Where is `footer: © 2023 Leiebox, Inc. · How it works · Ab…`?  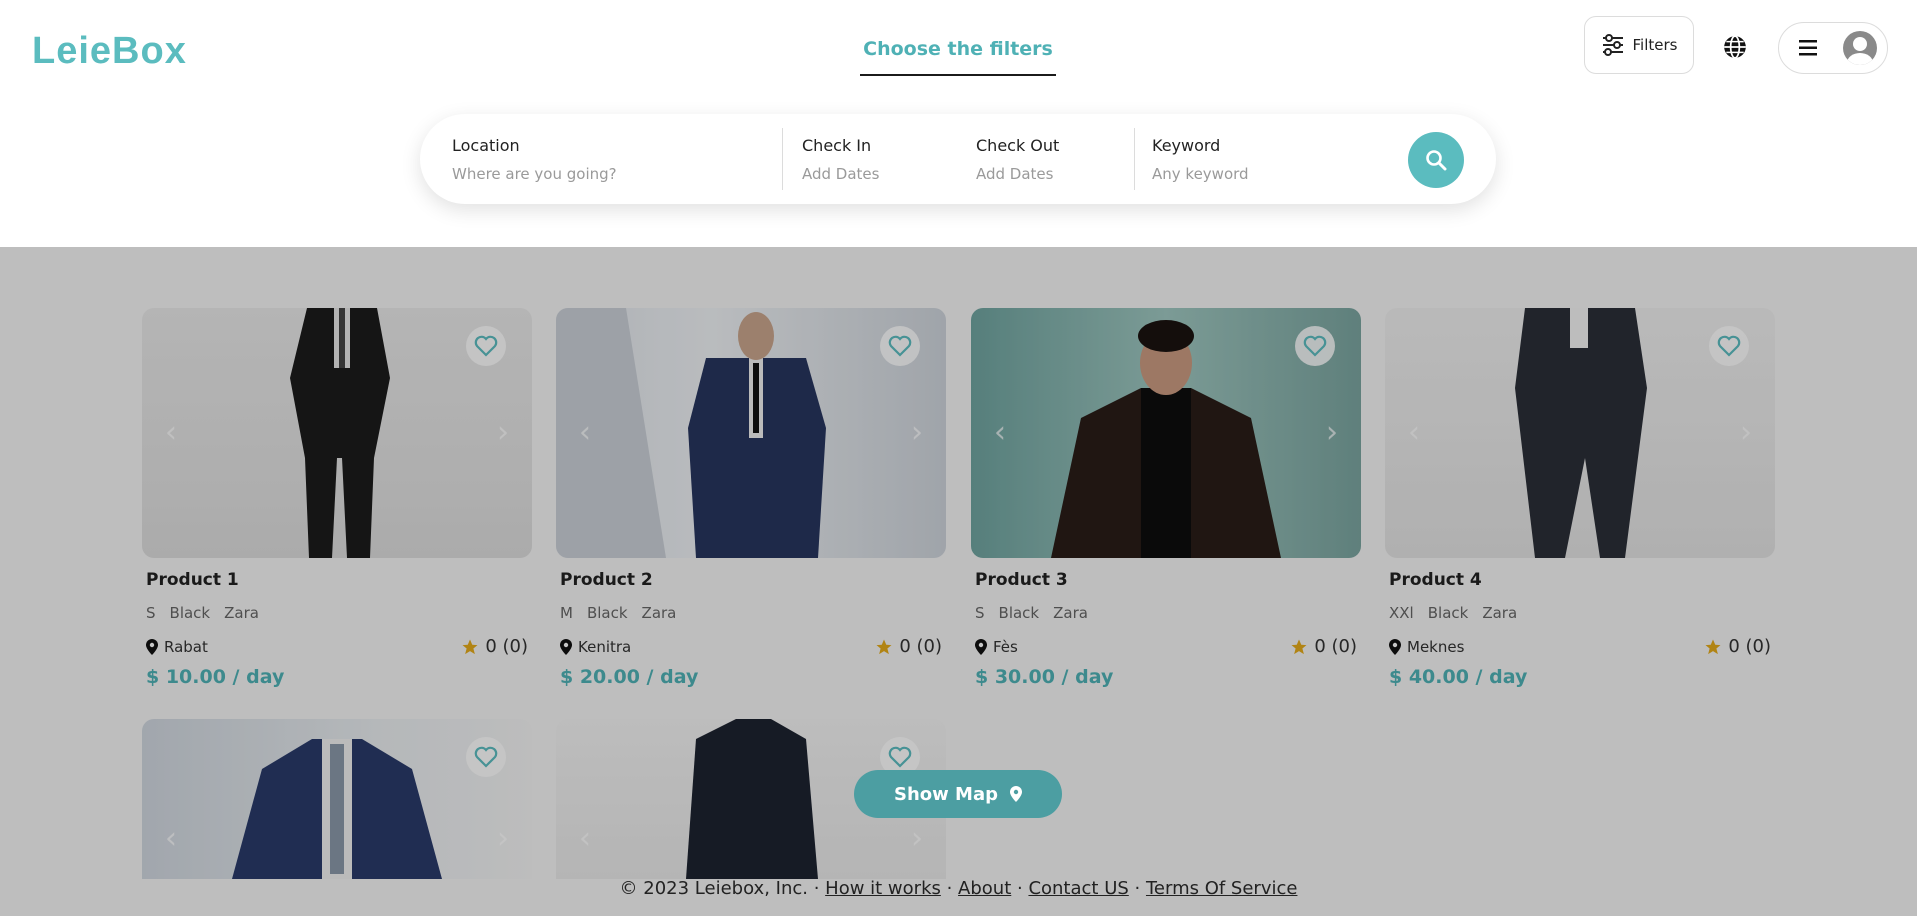 footer: © 2023 Leiebox, Inc. · How it works · Ab… is located at coordinates (958, 888).